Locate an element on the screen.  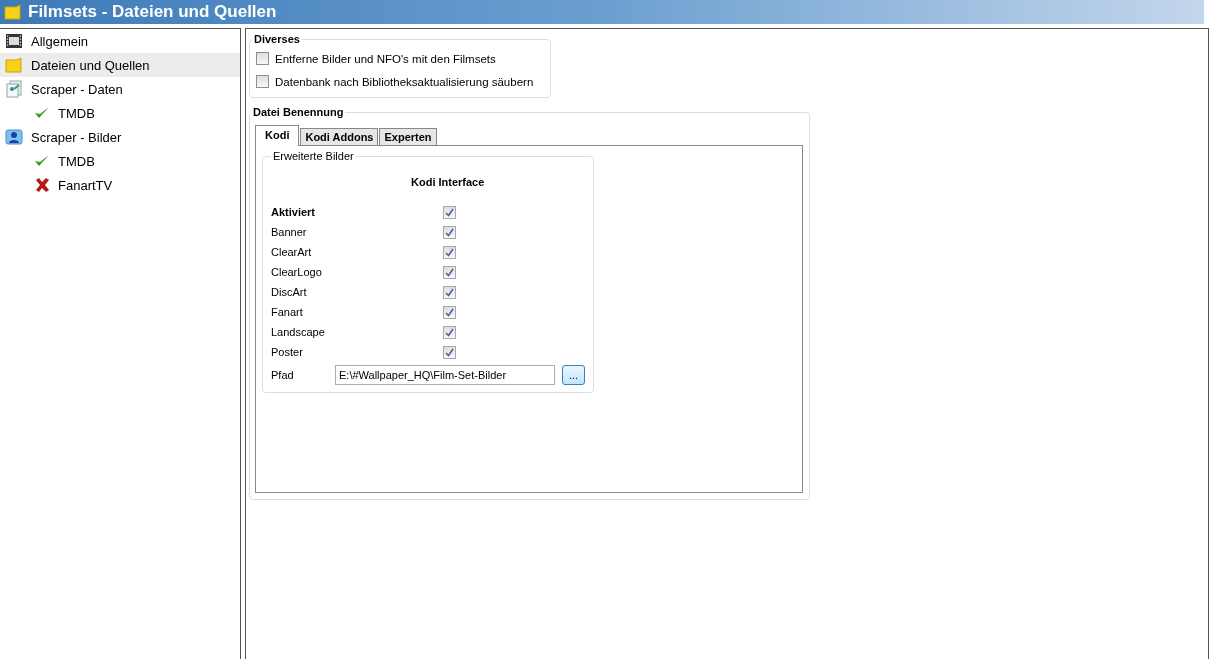
row-label: ClearArt is located at coordinates (292, 252).